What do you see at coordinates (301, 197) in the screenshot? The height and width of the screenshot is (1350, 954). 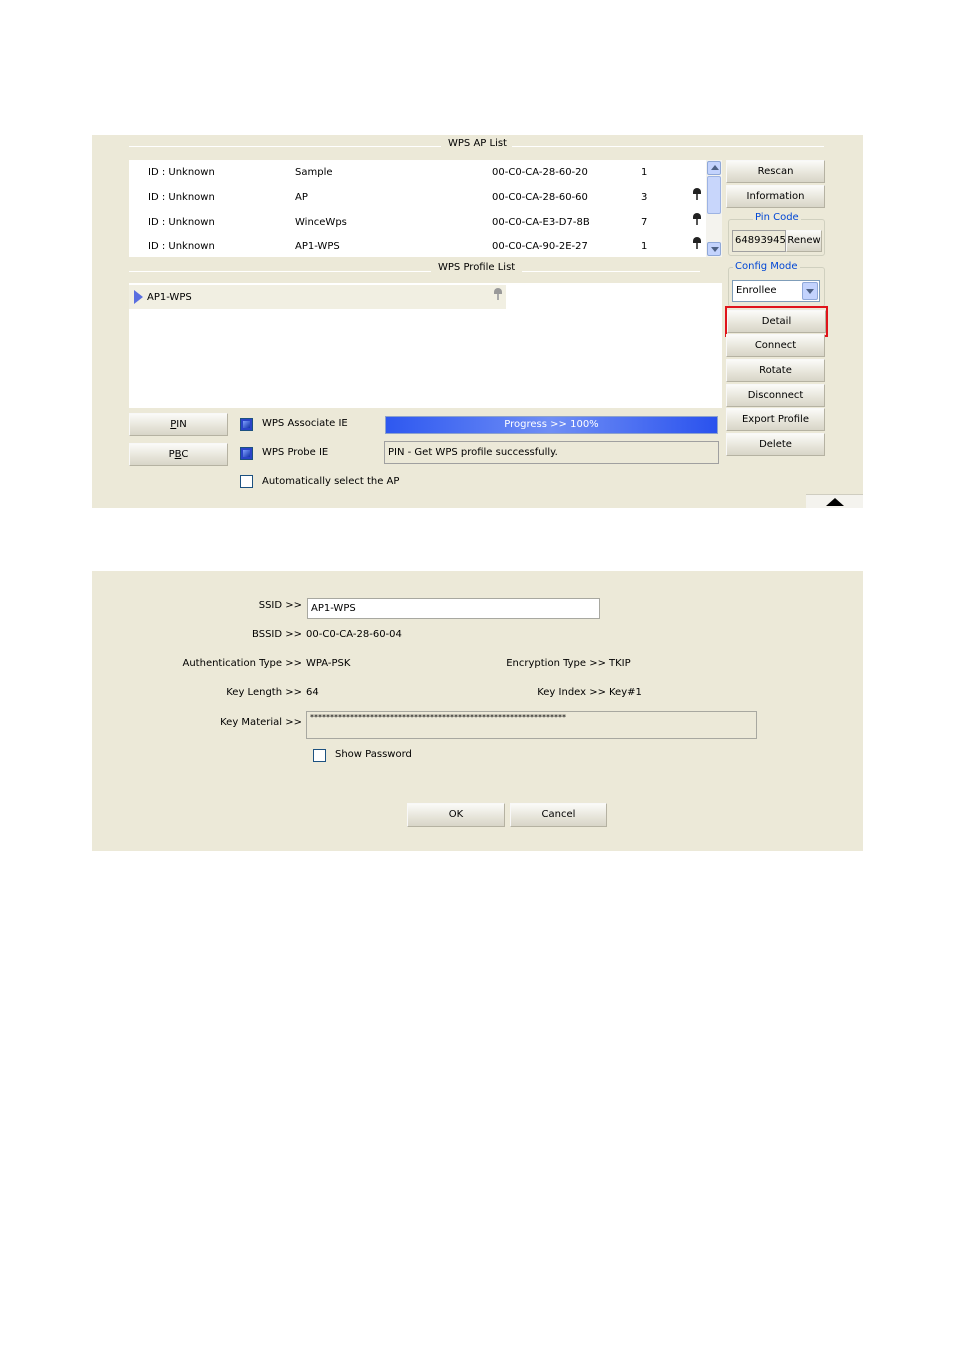 I see `ap-ssid: AP` at bounding box center [301, 197].